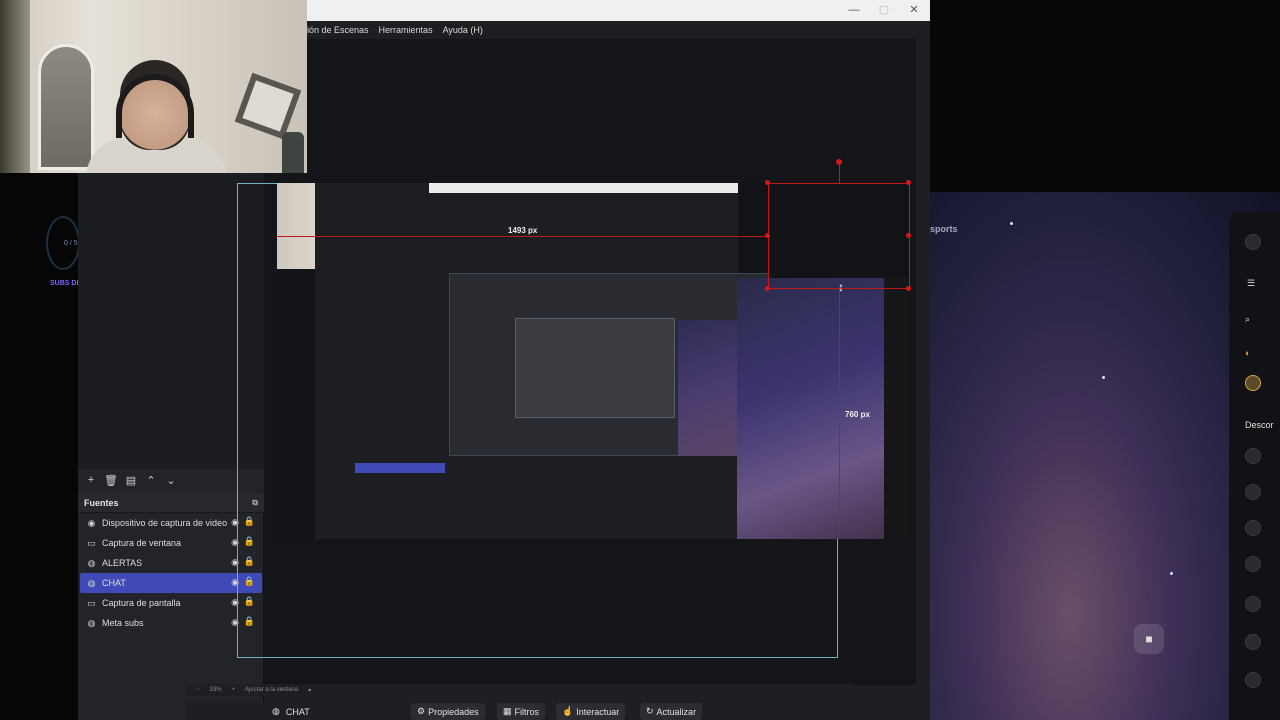 This screenshot has width=1280, height=720. Describe the element at coordinates (171, 623) in the screenshot. I see `source-item-meta-subs: ◍ Meta subs ◉ 🔒` at that location.